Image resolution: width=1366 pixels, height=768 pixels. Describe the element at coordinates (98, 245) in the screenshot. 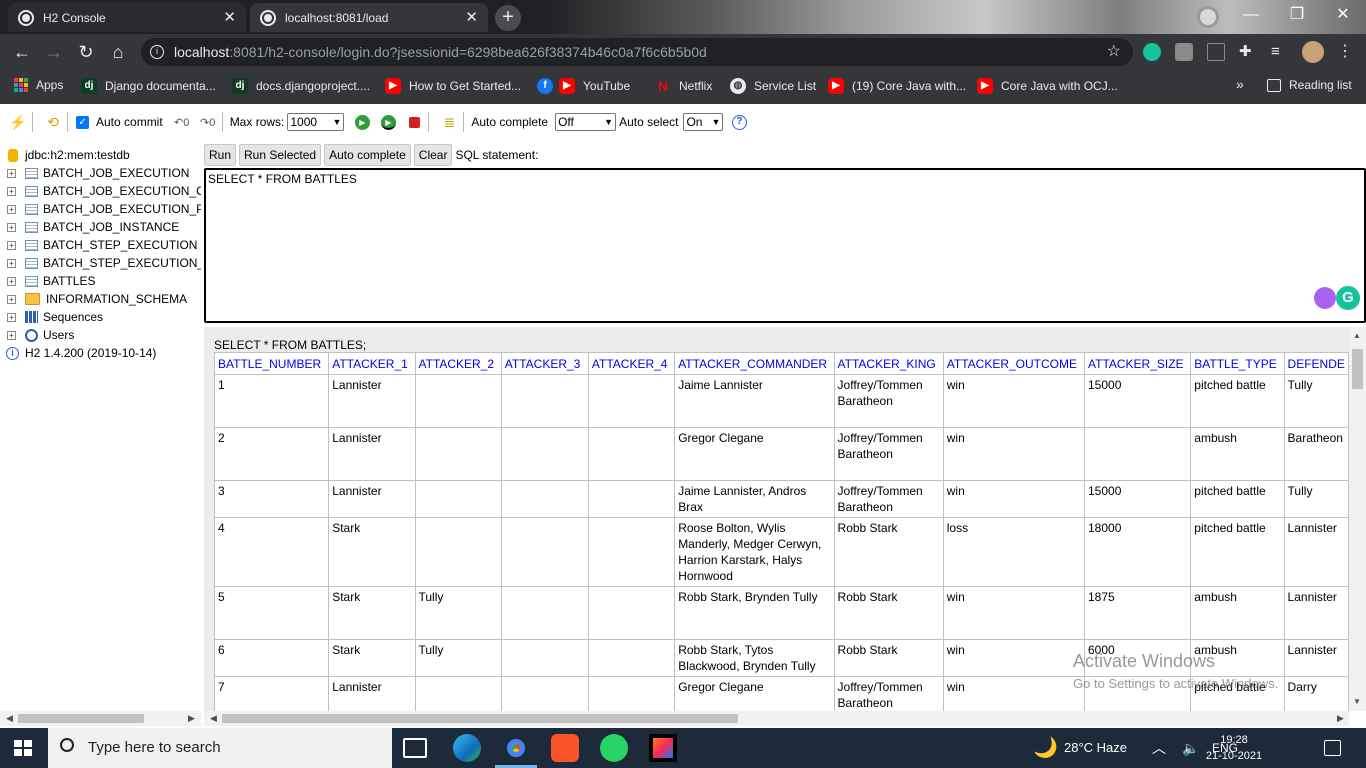

I see `tree-table: + BATCH_STEP_EXECUTION` at that location.